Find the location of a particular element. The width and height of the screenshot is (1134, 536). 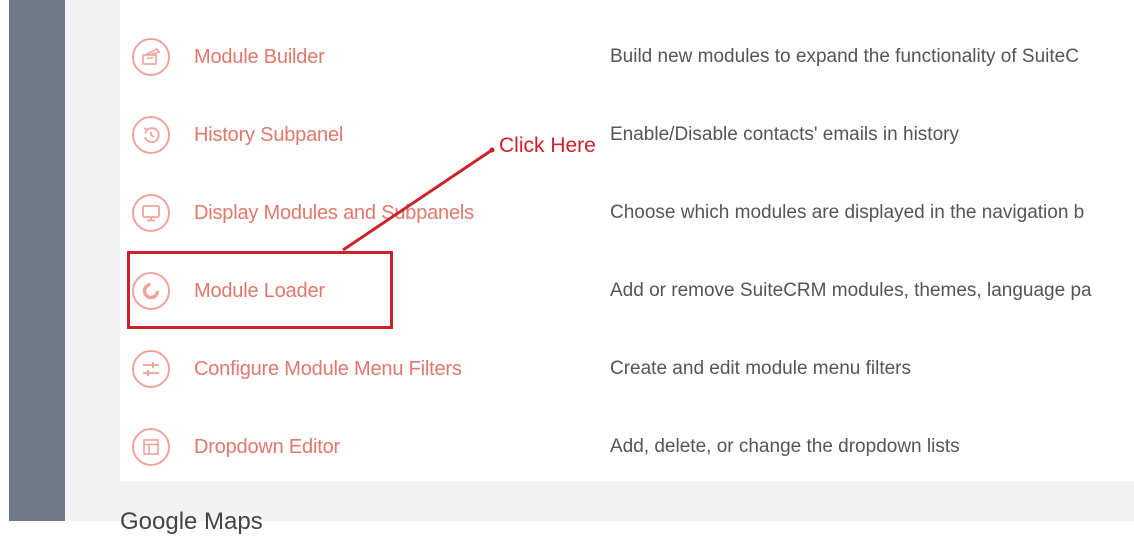

section-title-google-maps: Google Maps is located at coordinates (191, 521).